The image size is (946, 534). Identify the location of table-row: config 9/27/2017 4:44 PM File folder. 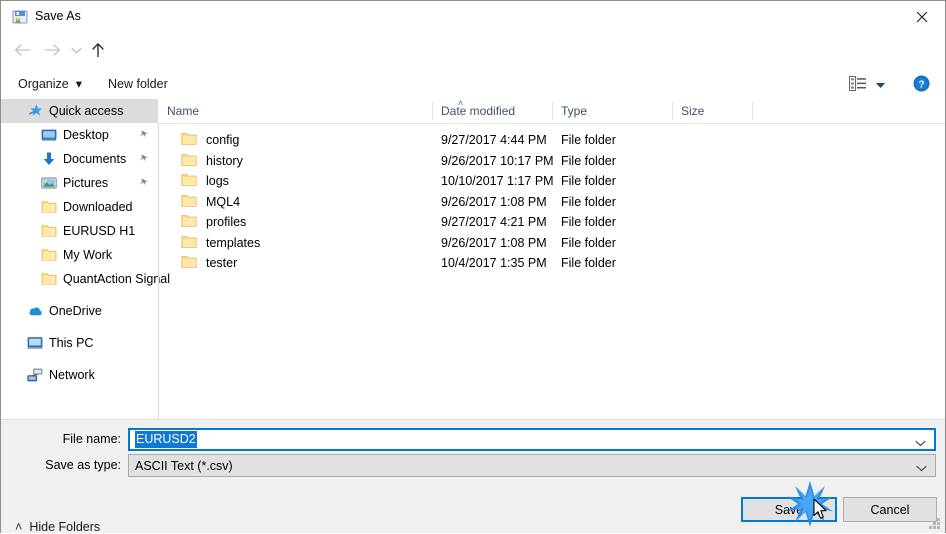
(551, 140).